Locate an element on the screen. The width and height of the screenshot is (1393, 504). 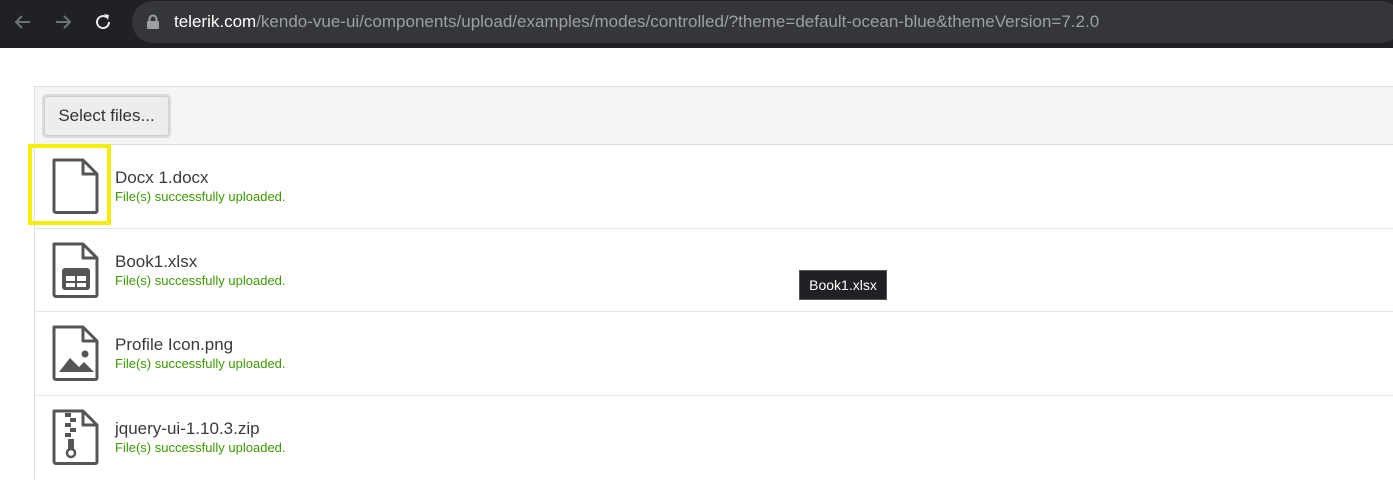
image-file-icon is located at coordinates (76, 353).